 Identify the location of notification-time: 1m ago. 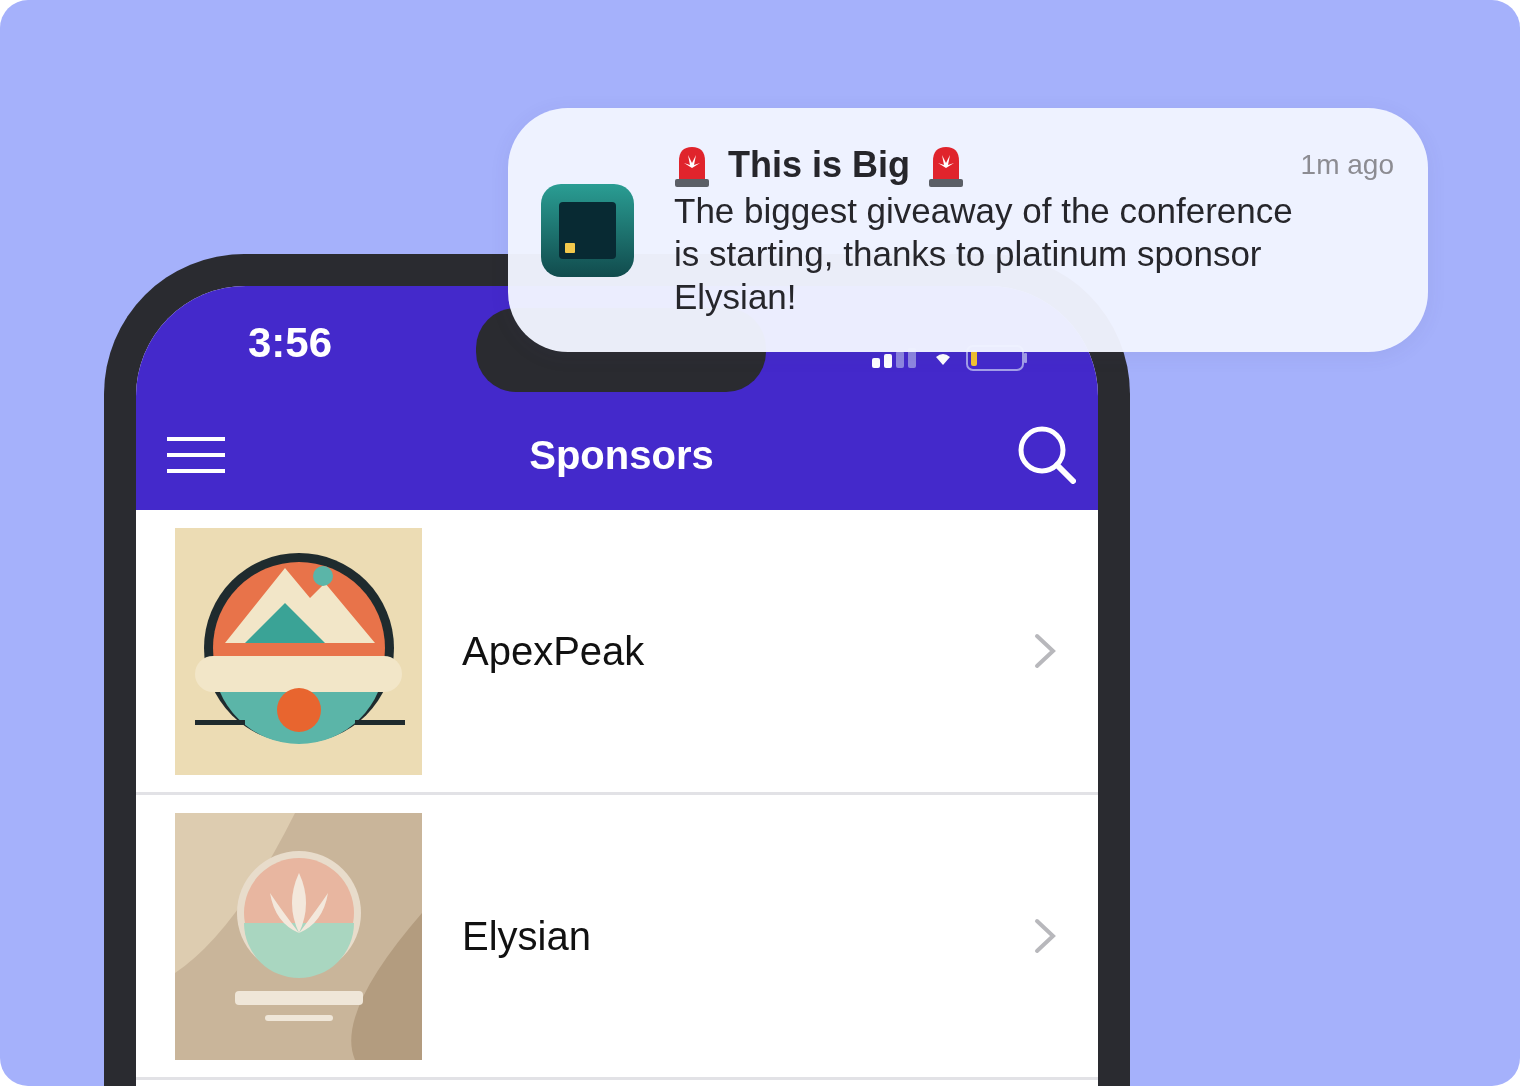
(1347, 164).